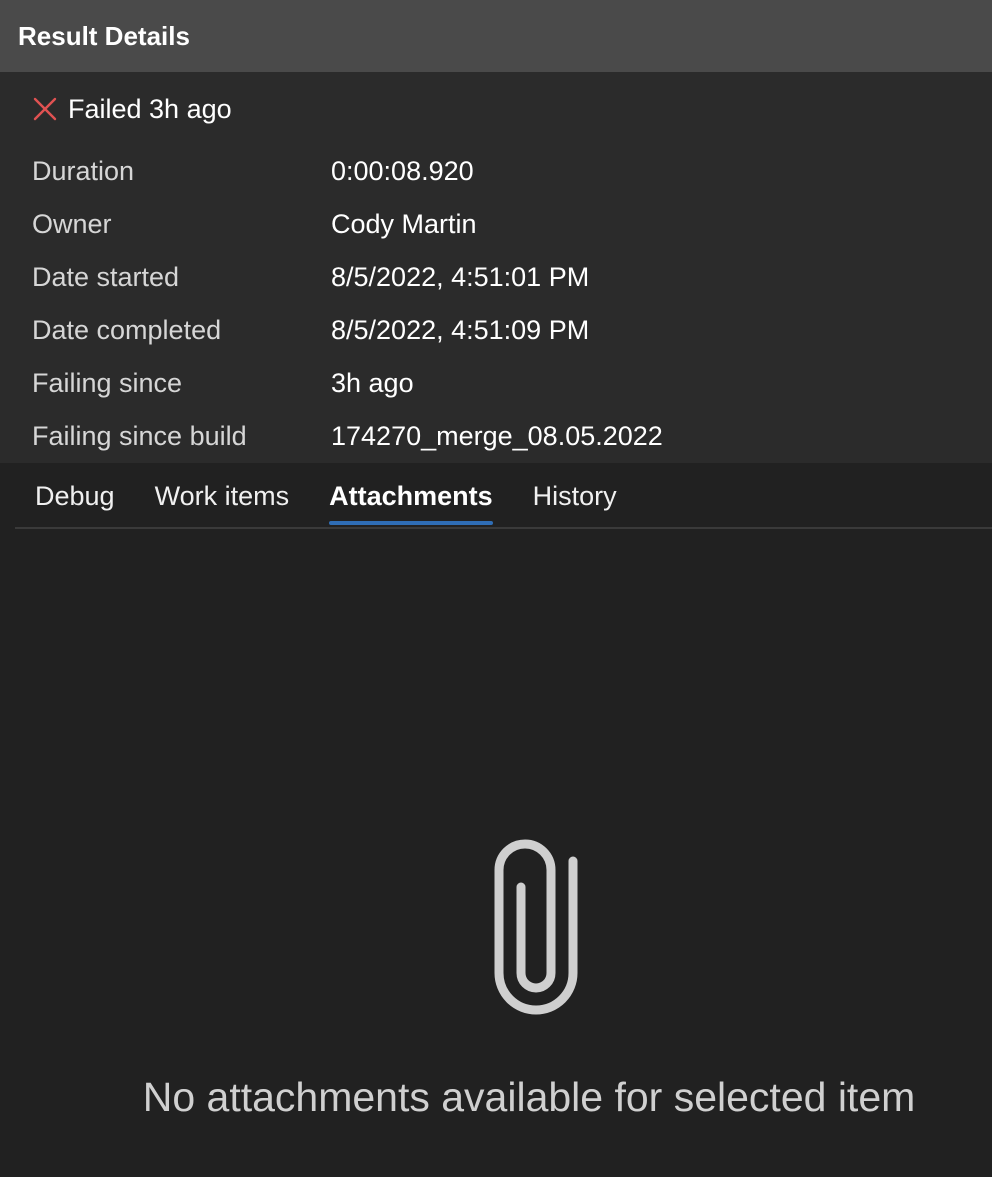 Image resolution: width=992 pixels, height=1177 pixels. Describe the element at coordinates (107, 383) in the screenshot. I see `property-label: Failing since` at that location.